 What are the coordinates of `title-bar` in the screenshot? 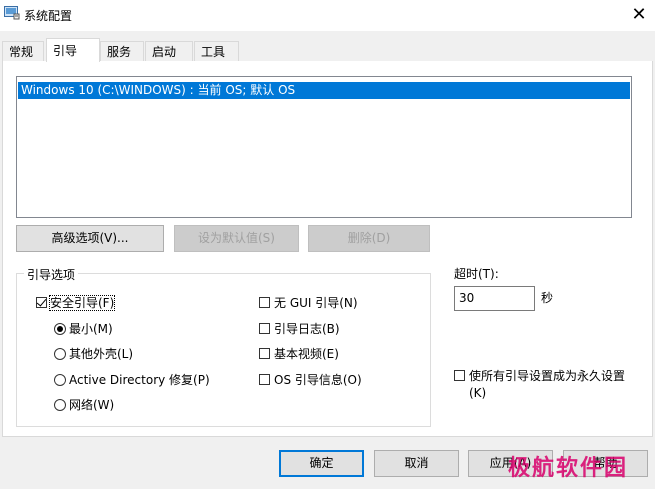 It's located at (327, 15).